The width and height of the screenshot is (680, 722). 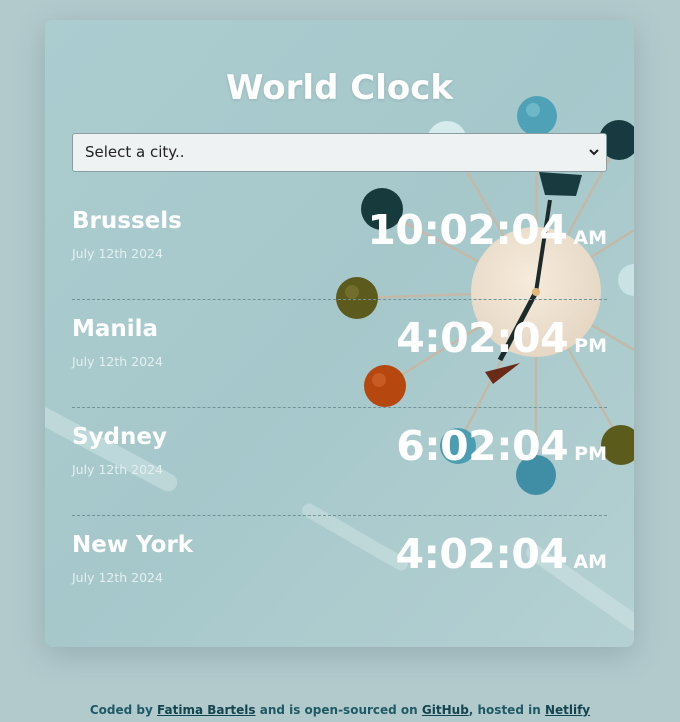 What do you see at coordinates (339, 462) in the screenshot?
I see `clock-row-sydney: Sydney July 12th 2024 6:02:04 PM` at bounding box center [339, 462].